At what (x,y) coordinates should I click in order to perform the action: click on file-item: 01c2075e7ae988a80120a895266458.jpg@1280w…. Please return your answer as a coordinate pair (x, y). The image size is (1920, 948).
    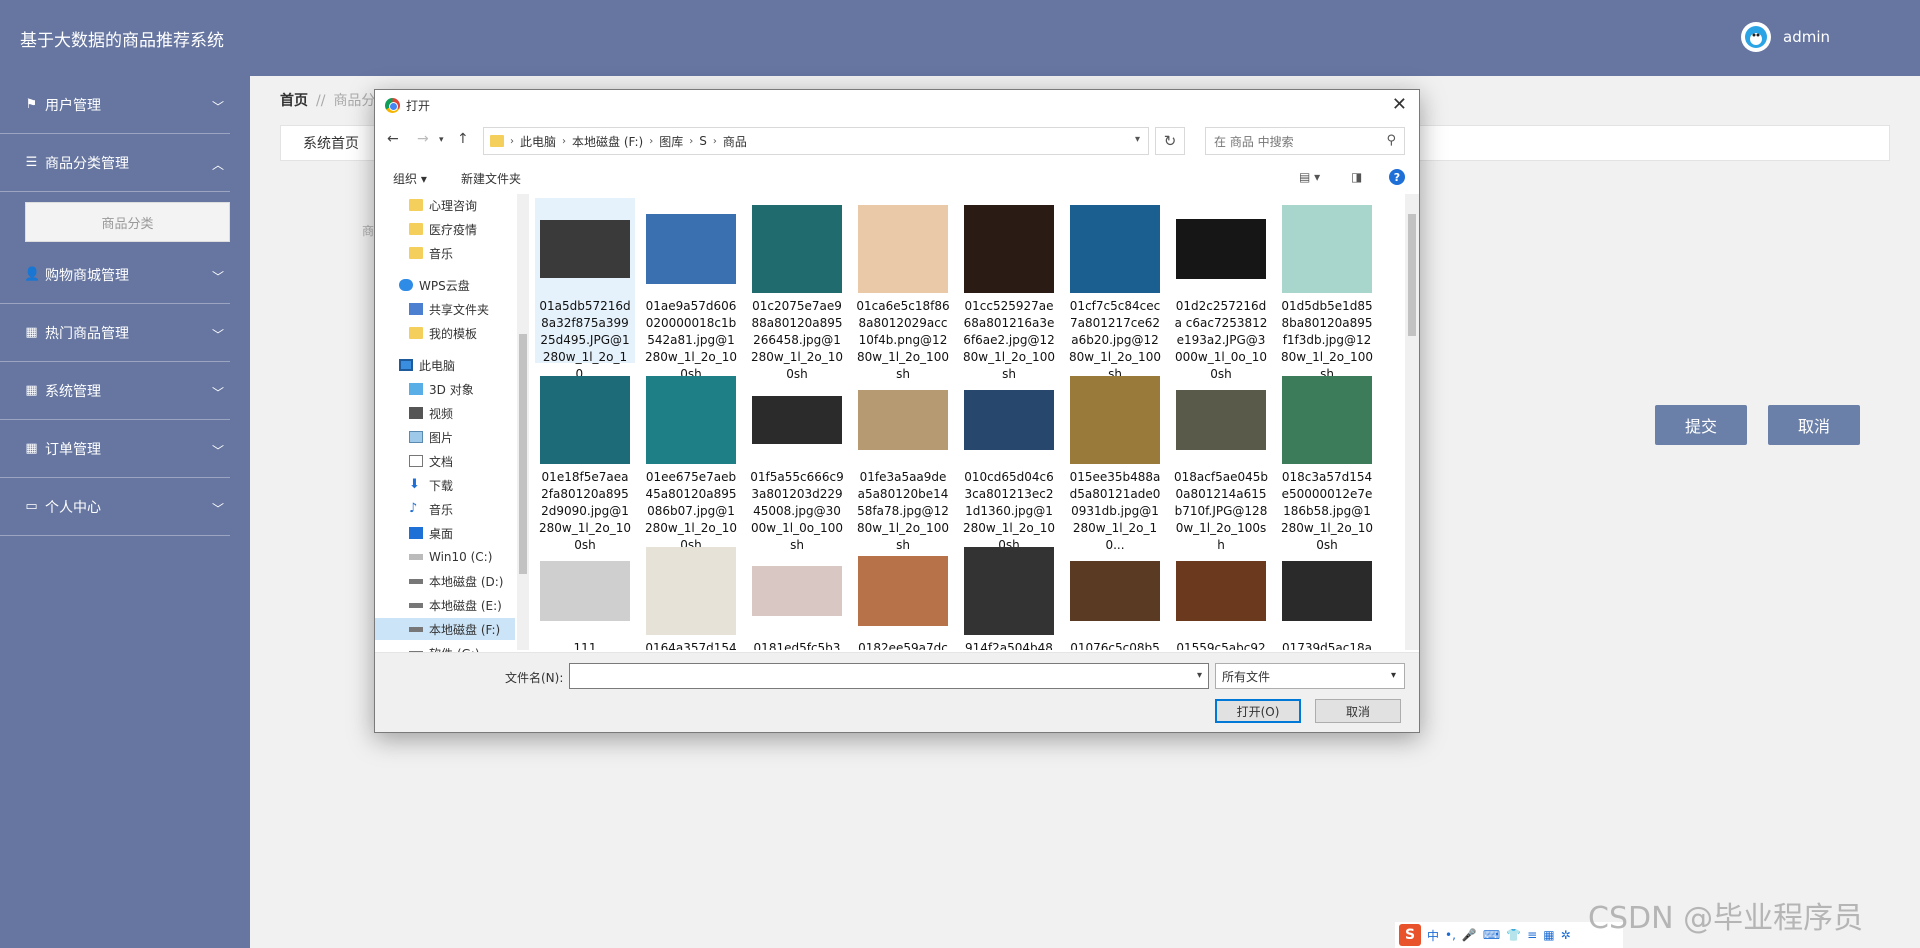
    Looking at the image, I should click on (797, 289).